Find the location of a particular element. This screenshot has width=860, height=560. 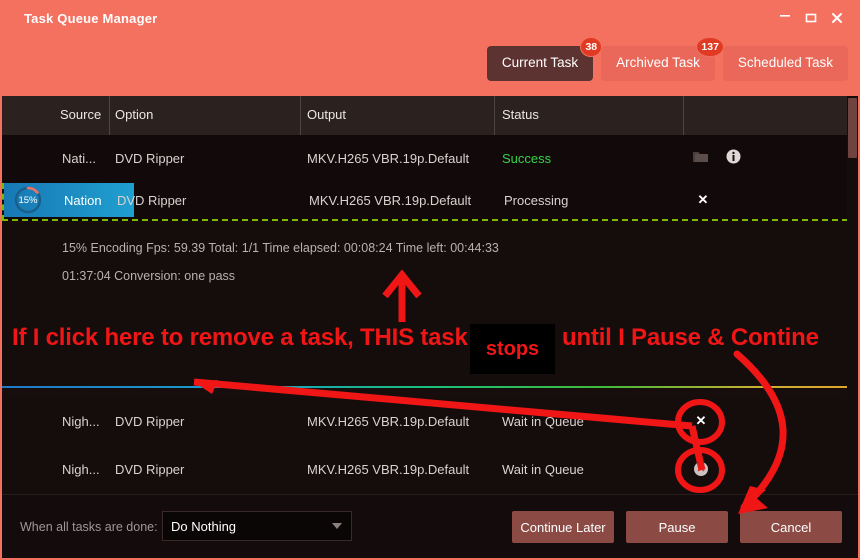

when-all-tasks-done-select: Do Nothing is located at coordinates (257, 526).